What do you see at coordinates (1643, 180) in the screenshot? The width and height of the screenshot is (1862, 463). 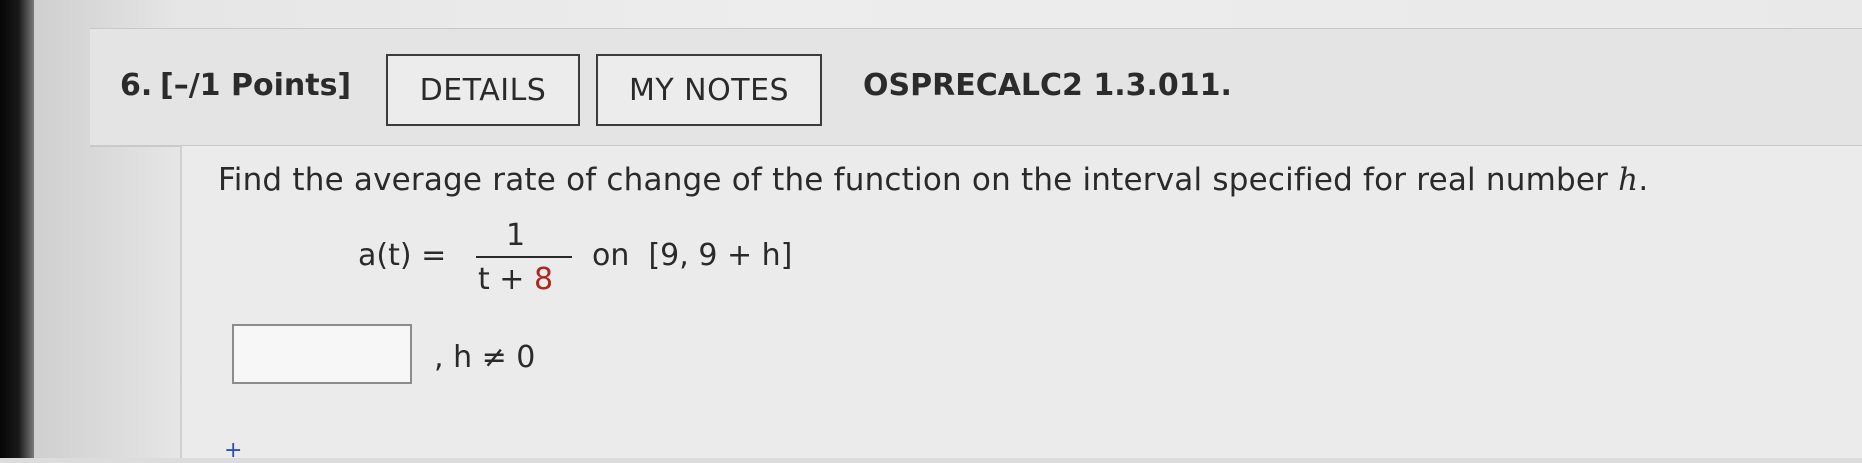 I see `prompt-period: .` at bounding box center [1643, 180].